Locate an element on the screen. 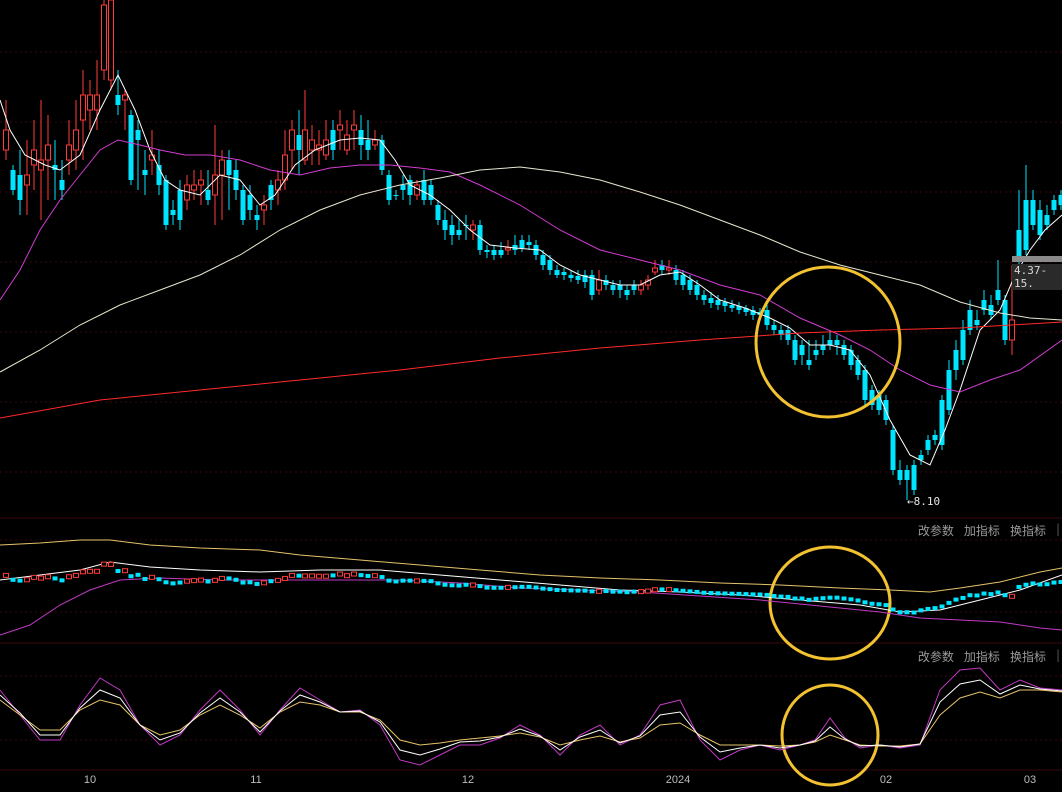  kdj-j-line is located at coordinates (531, 716).